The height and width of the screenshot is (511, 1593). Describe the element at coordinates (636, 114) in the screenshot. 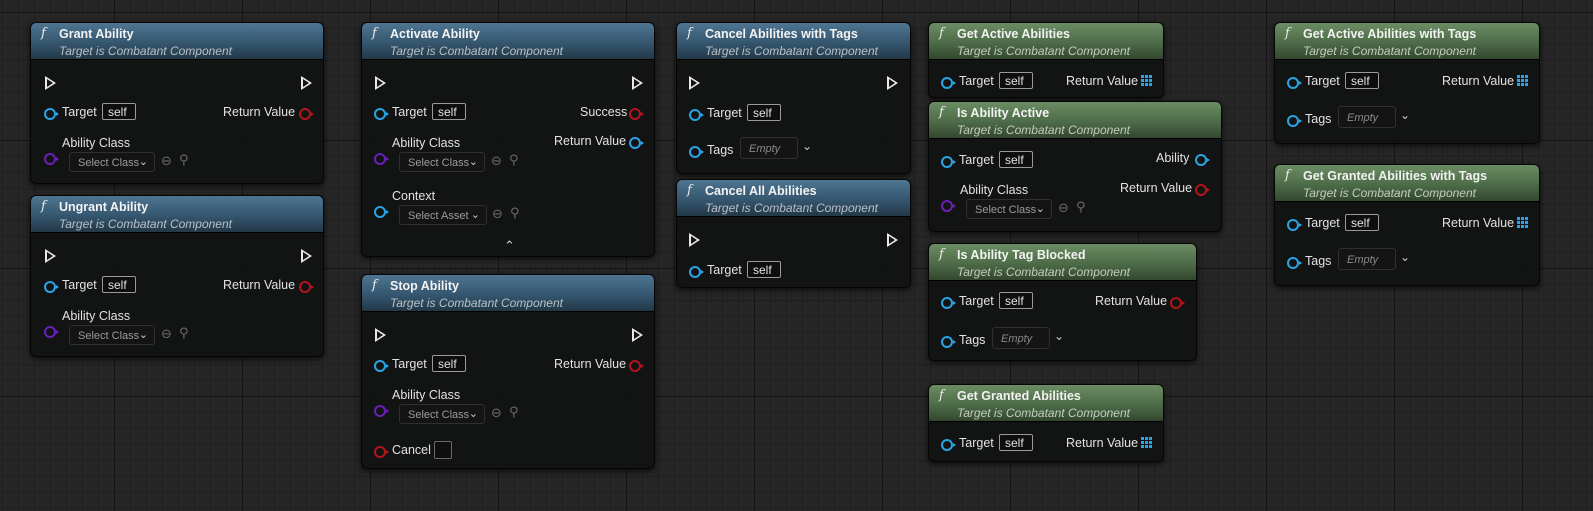

I see `success-pin-icon` at that location.